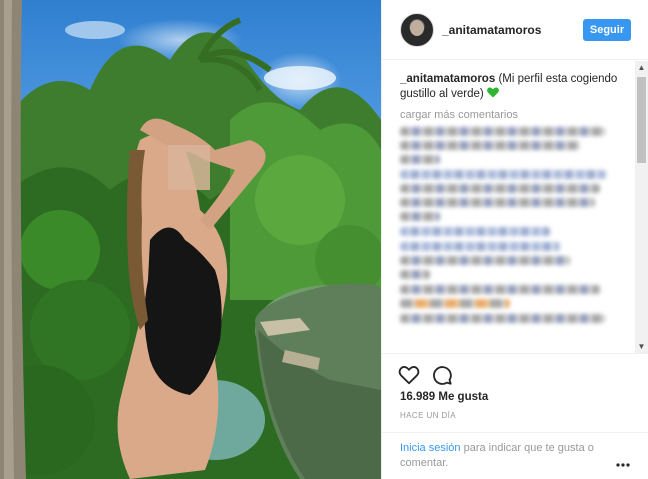 The width and height of the screenshot is (648, 479). Describe the element at coordinates (641, 207) in the screenshot. I see `comments-scrollbar: ▲ ▼` at that location.